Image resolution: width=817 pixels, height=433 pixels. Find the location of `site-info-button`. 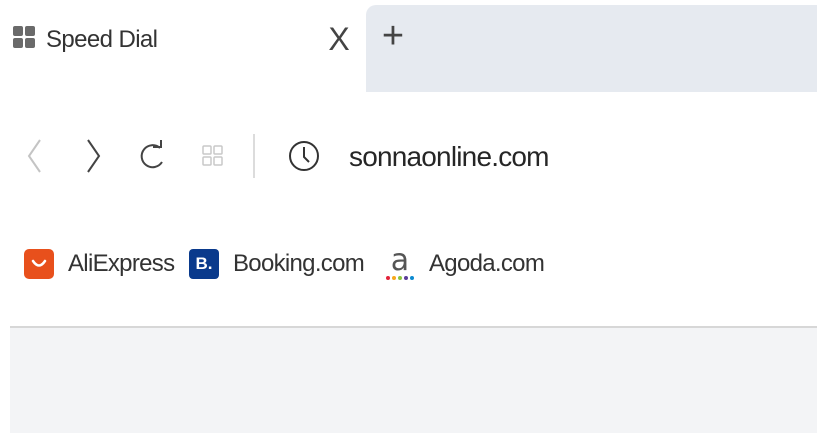

site-info-button is located at coordinates (304, 156).